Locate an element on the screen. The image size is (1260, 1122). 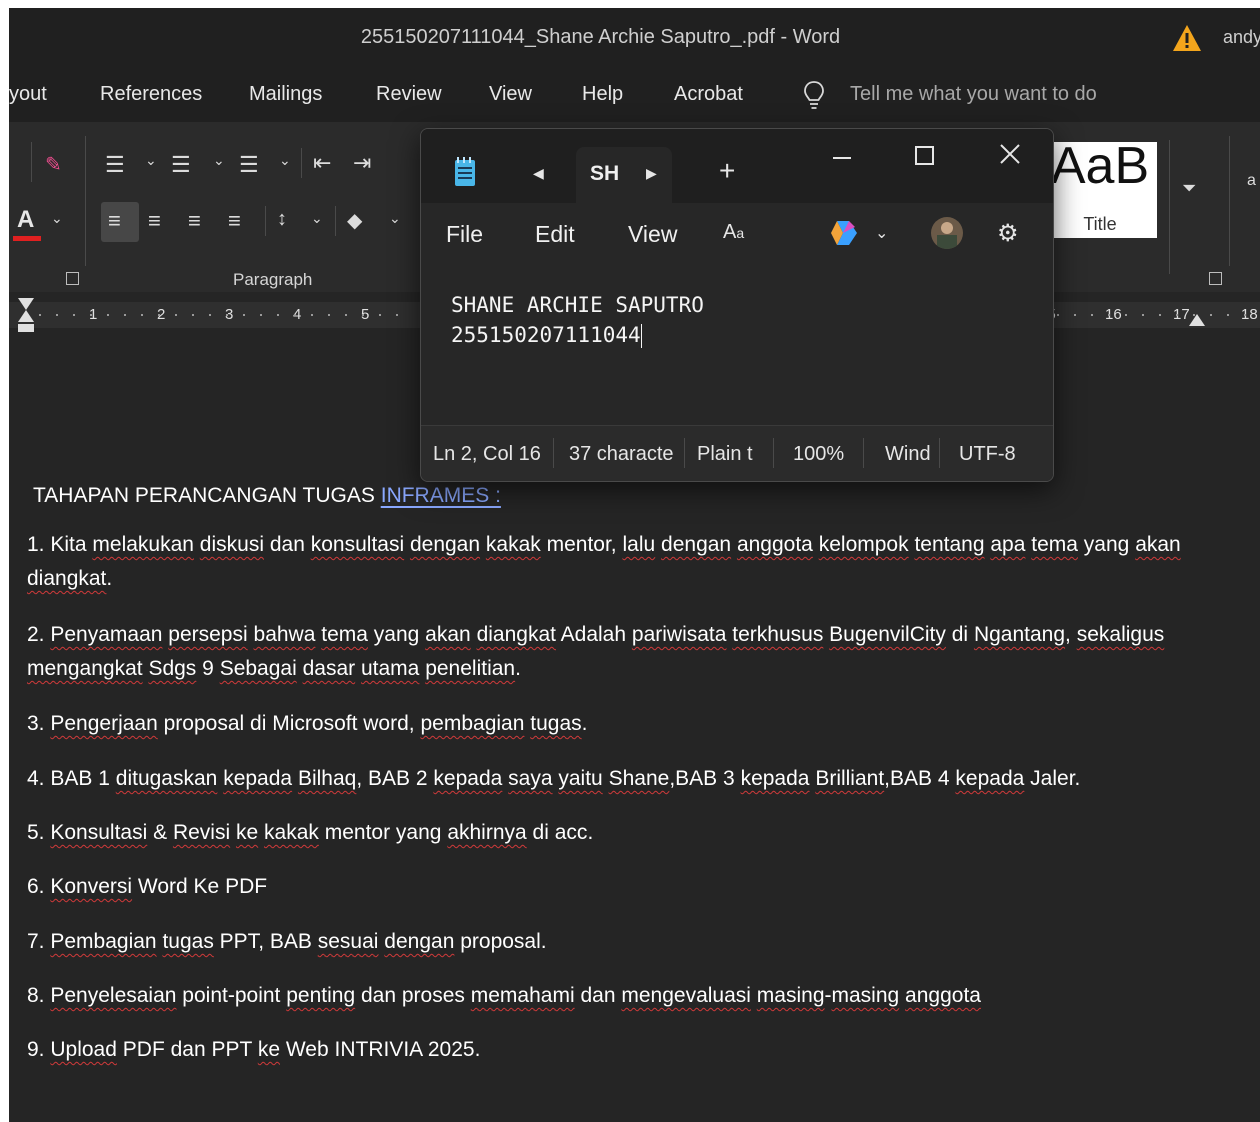
spelling-flag: Penyelesaian is located at coordinates (113, 995).